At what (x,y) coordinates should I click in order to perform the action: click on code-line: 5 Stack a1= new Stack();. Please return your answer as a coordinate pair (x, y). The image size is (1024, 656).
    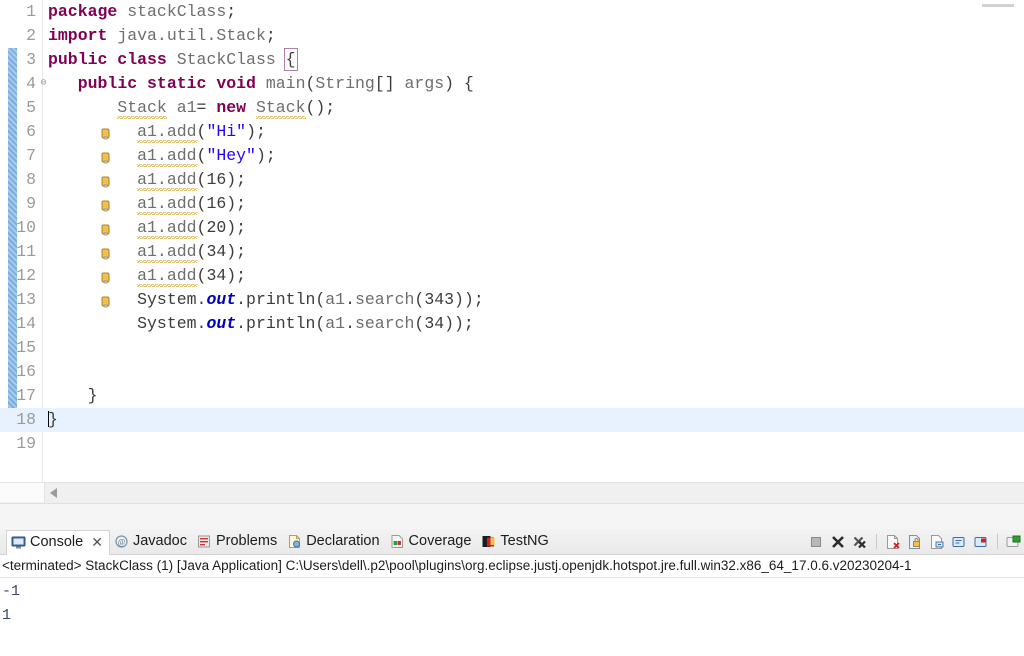
    Looking at the image, I should click on (512, 118).